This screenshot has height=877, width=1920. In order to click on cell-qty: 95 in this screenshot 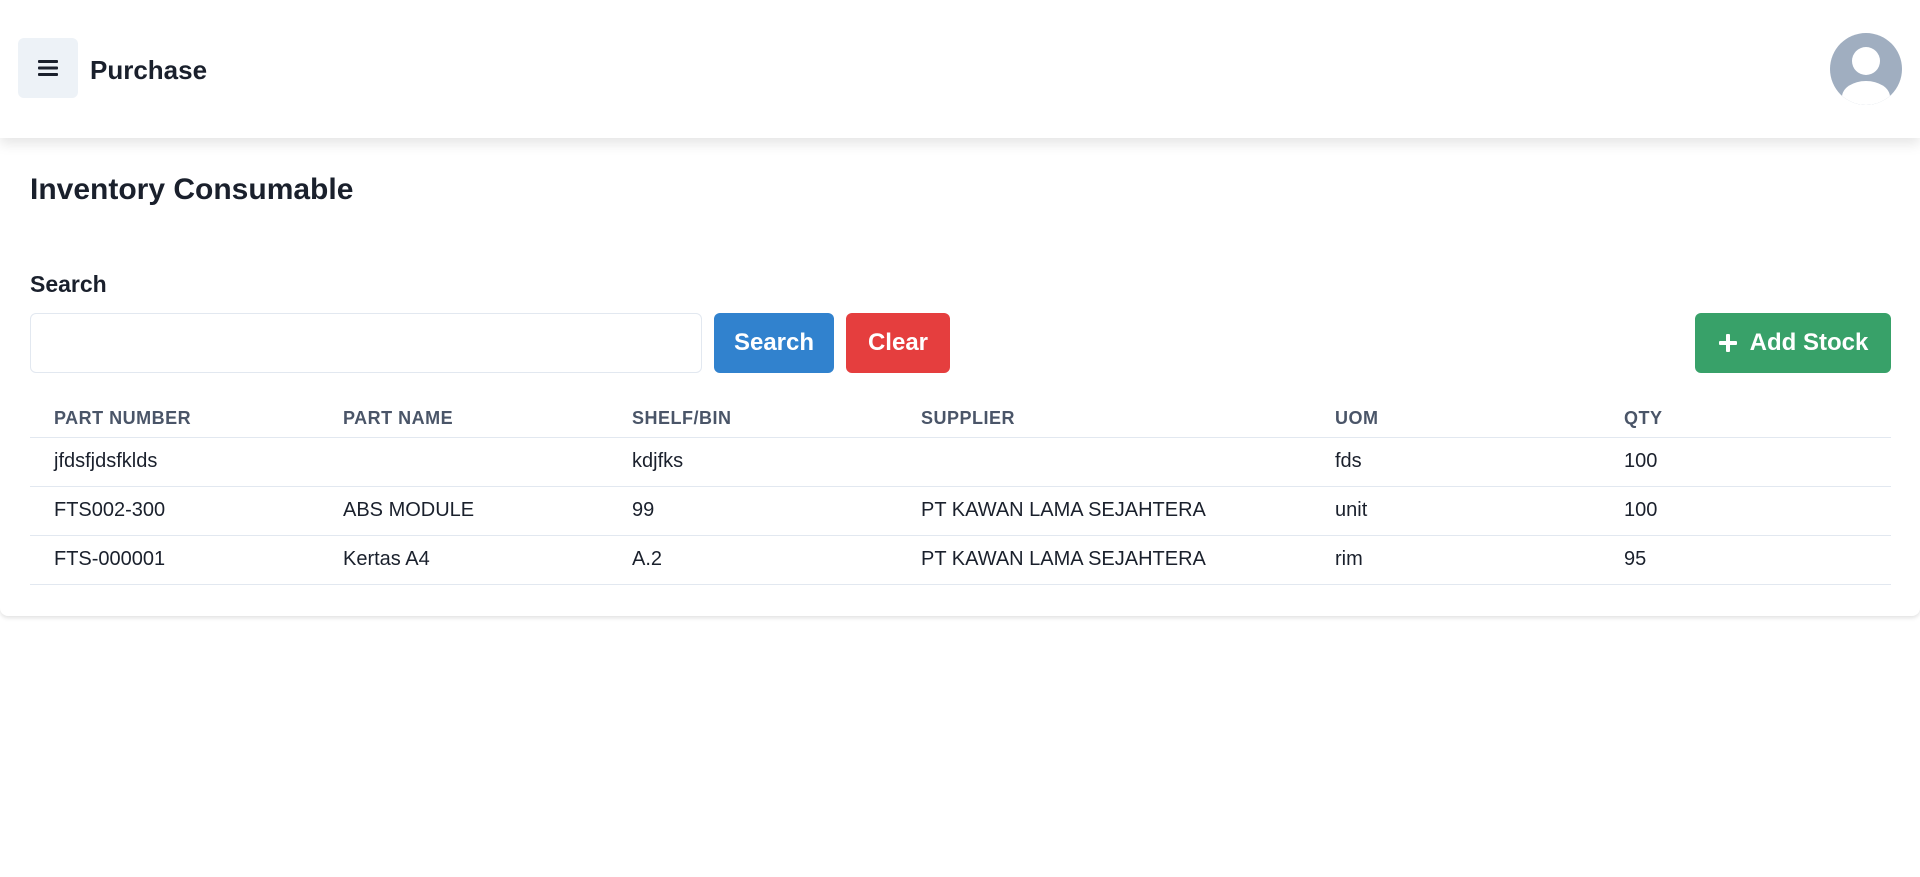, I will do `click(1745, 560)`.